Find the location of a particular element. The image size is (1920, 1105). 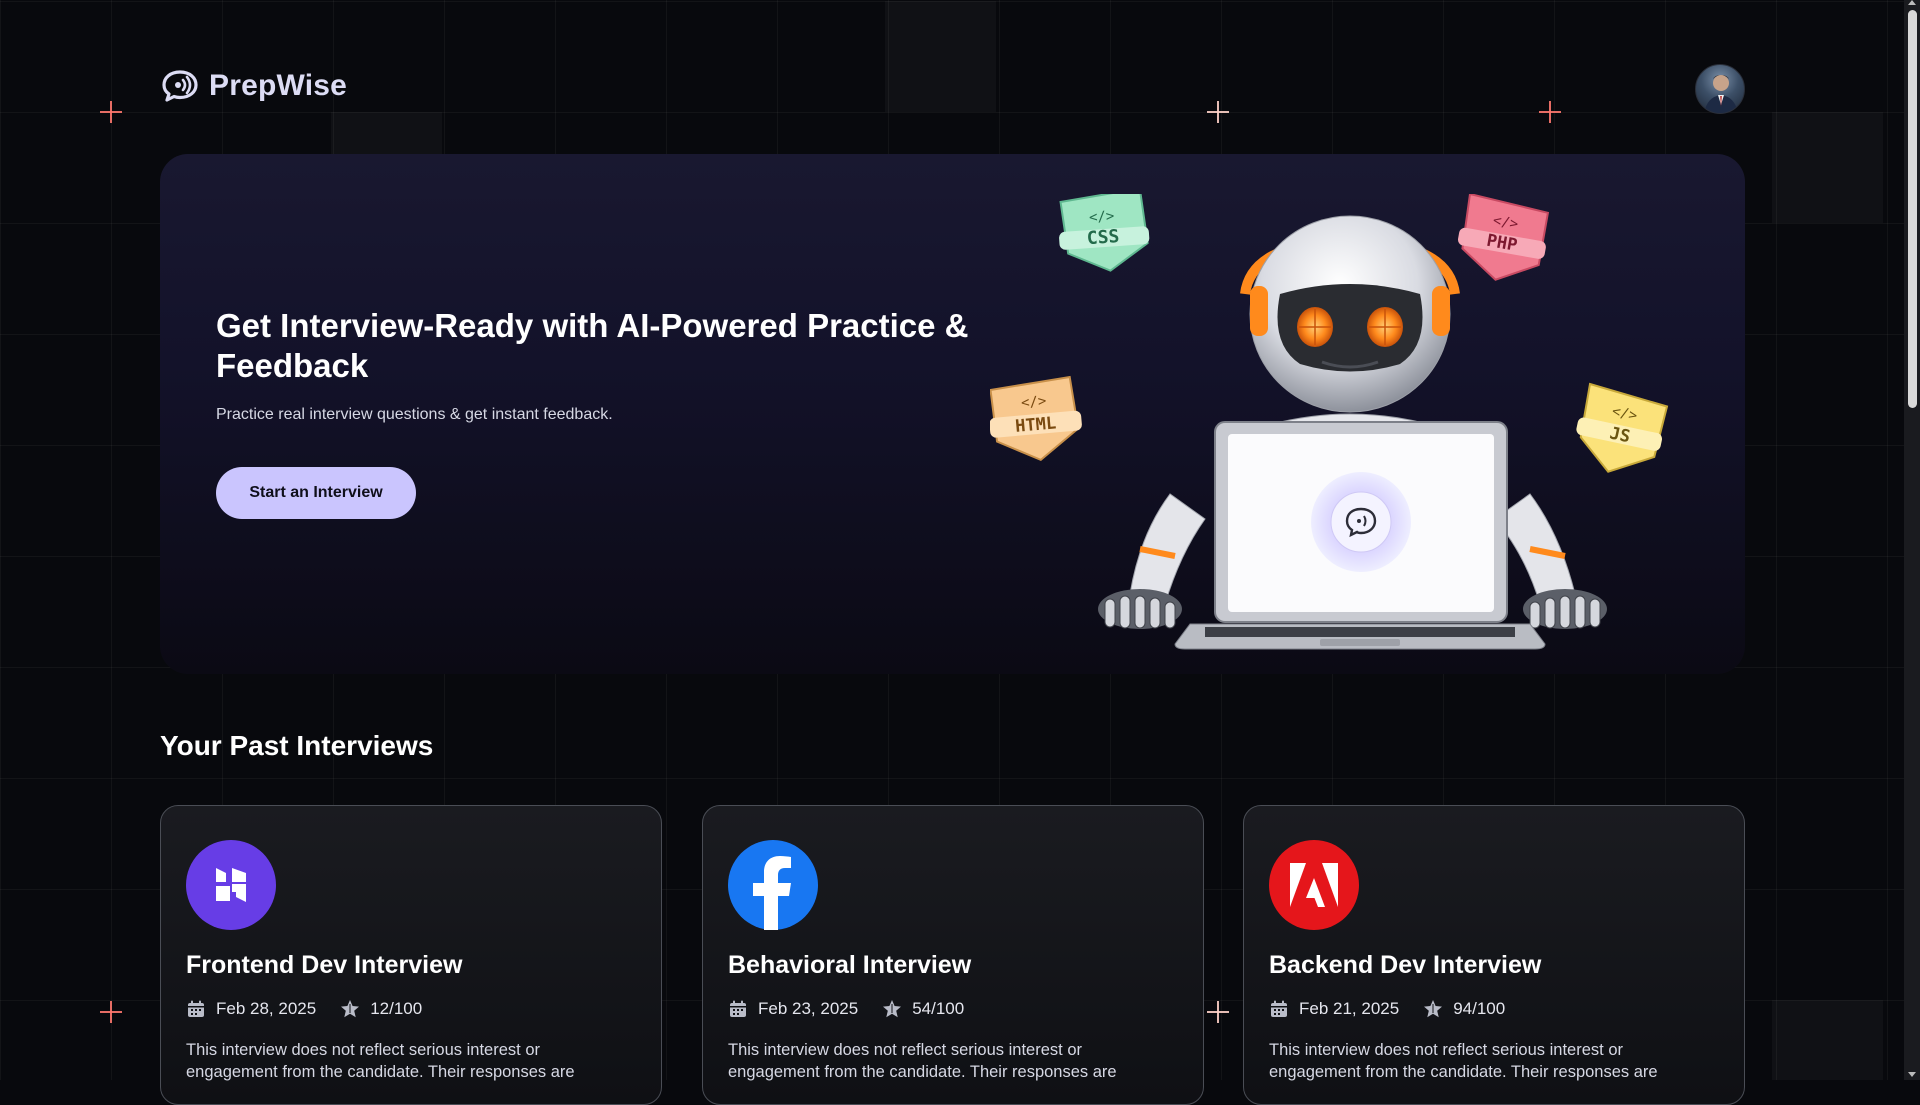

facebook-logo-icon is located at coordinates (773, 885).